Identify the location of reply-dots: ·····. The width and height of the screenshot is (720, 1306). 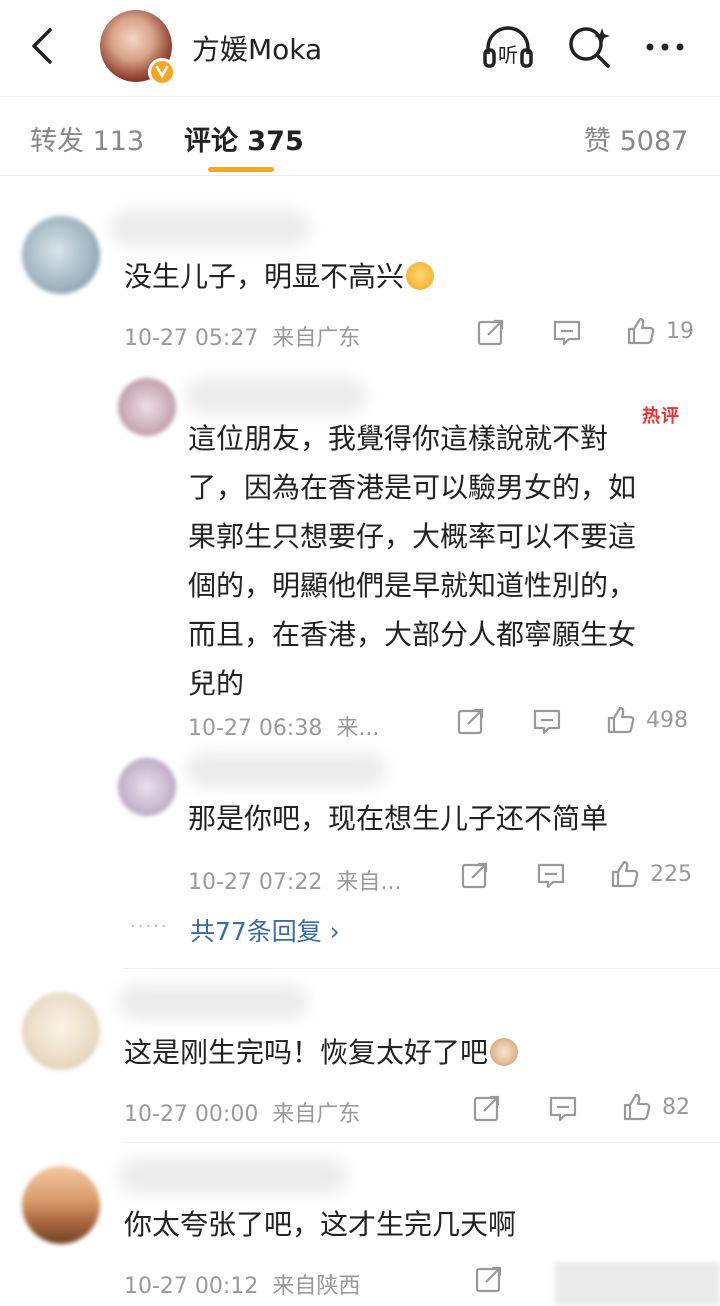
(149, 926).